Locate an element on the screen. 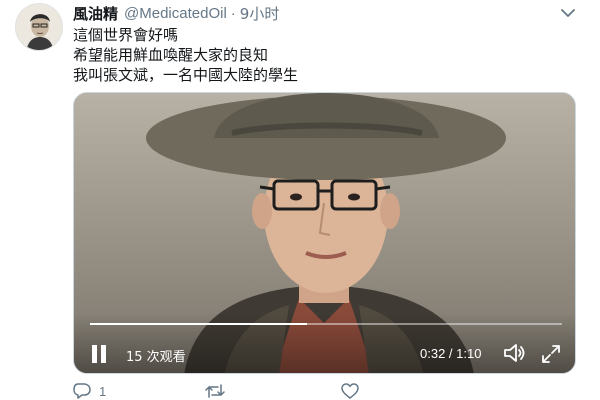  display-name: 風油精 is located at coordinates (95, 13).